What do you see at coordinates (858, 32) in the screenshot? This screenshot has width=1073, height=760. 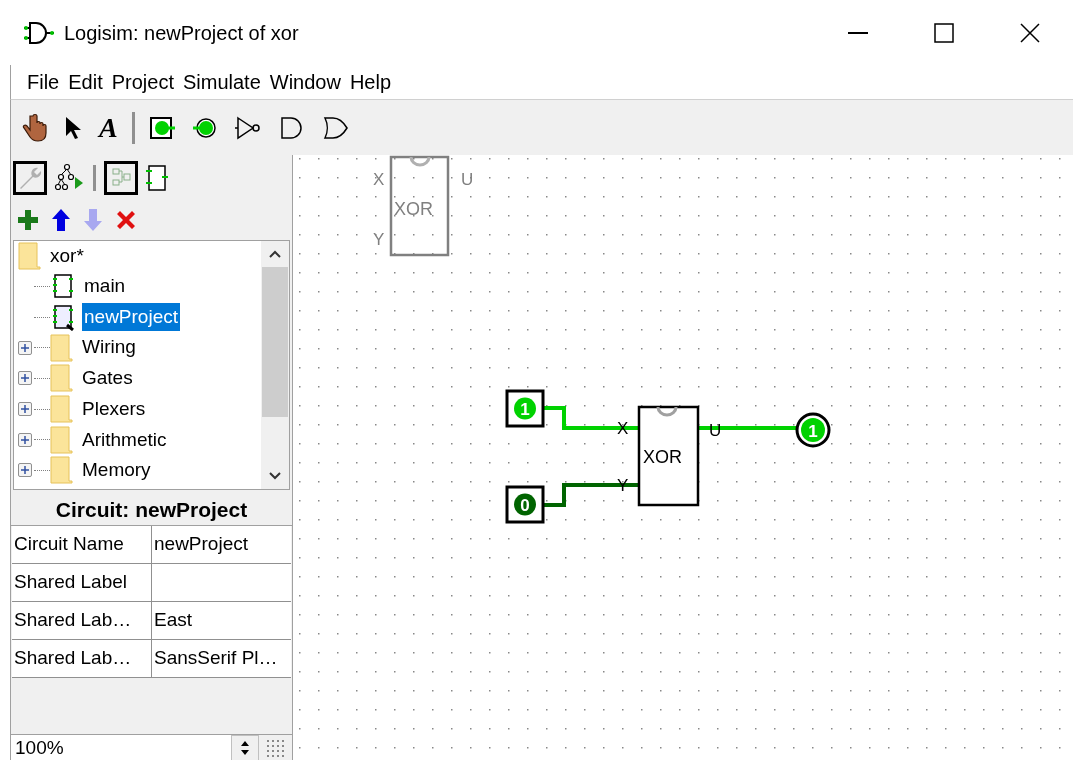 I see `minimize-icon` at bounding box center [858, 32].